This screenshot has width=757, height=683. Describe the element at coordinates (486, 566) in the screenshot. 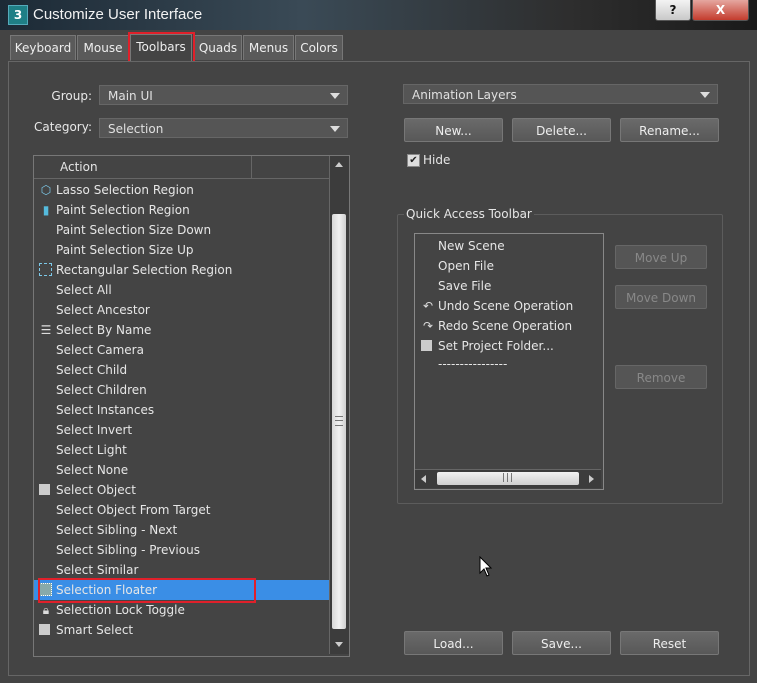

I see `mouse-cursor-icon` at that location.